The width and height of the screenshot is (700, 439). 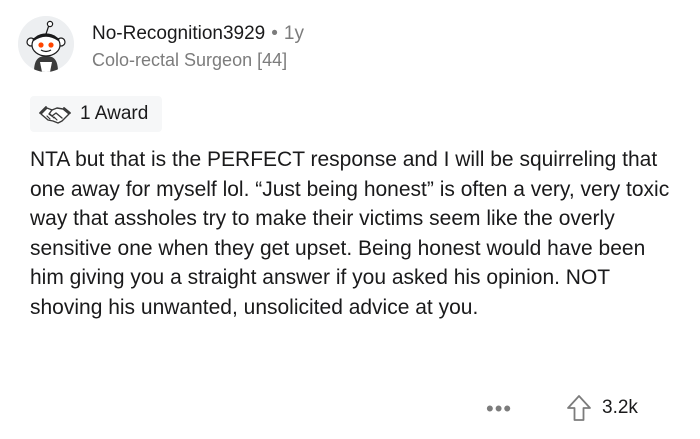 What do you see at coordinates (499, 409) in the screenshot?
I see `more-options-icon: •••` at bounding box center [499, 409].